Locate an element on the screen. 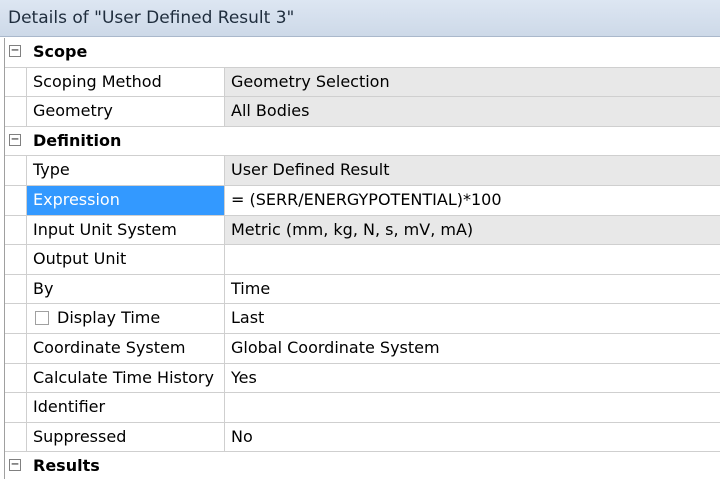 The width and height of the screenshot is (720, 482). property-name: Input Unit System is located at coordinates (126, 230).